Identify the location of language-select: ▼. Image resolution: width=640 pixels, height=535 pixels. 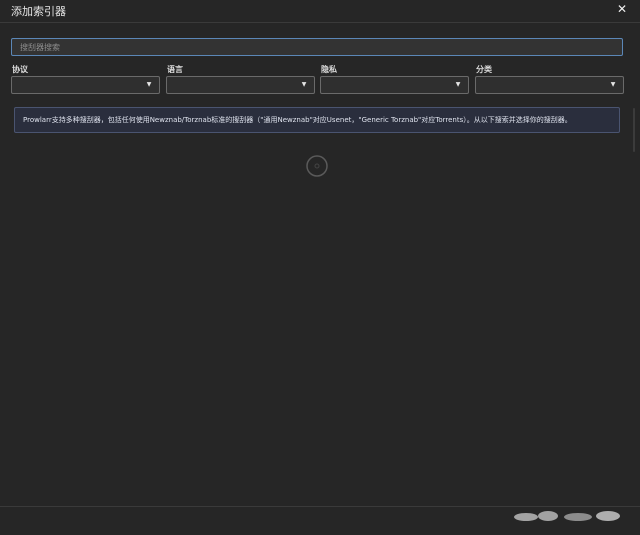
(240, 85).